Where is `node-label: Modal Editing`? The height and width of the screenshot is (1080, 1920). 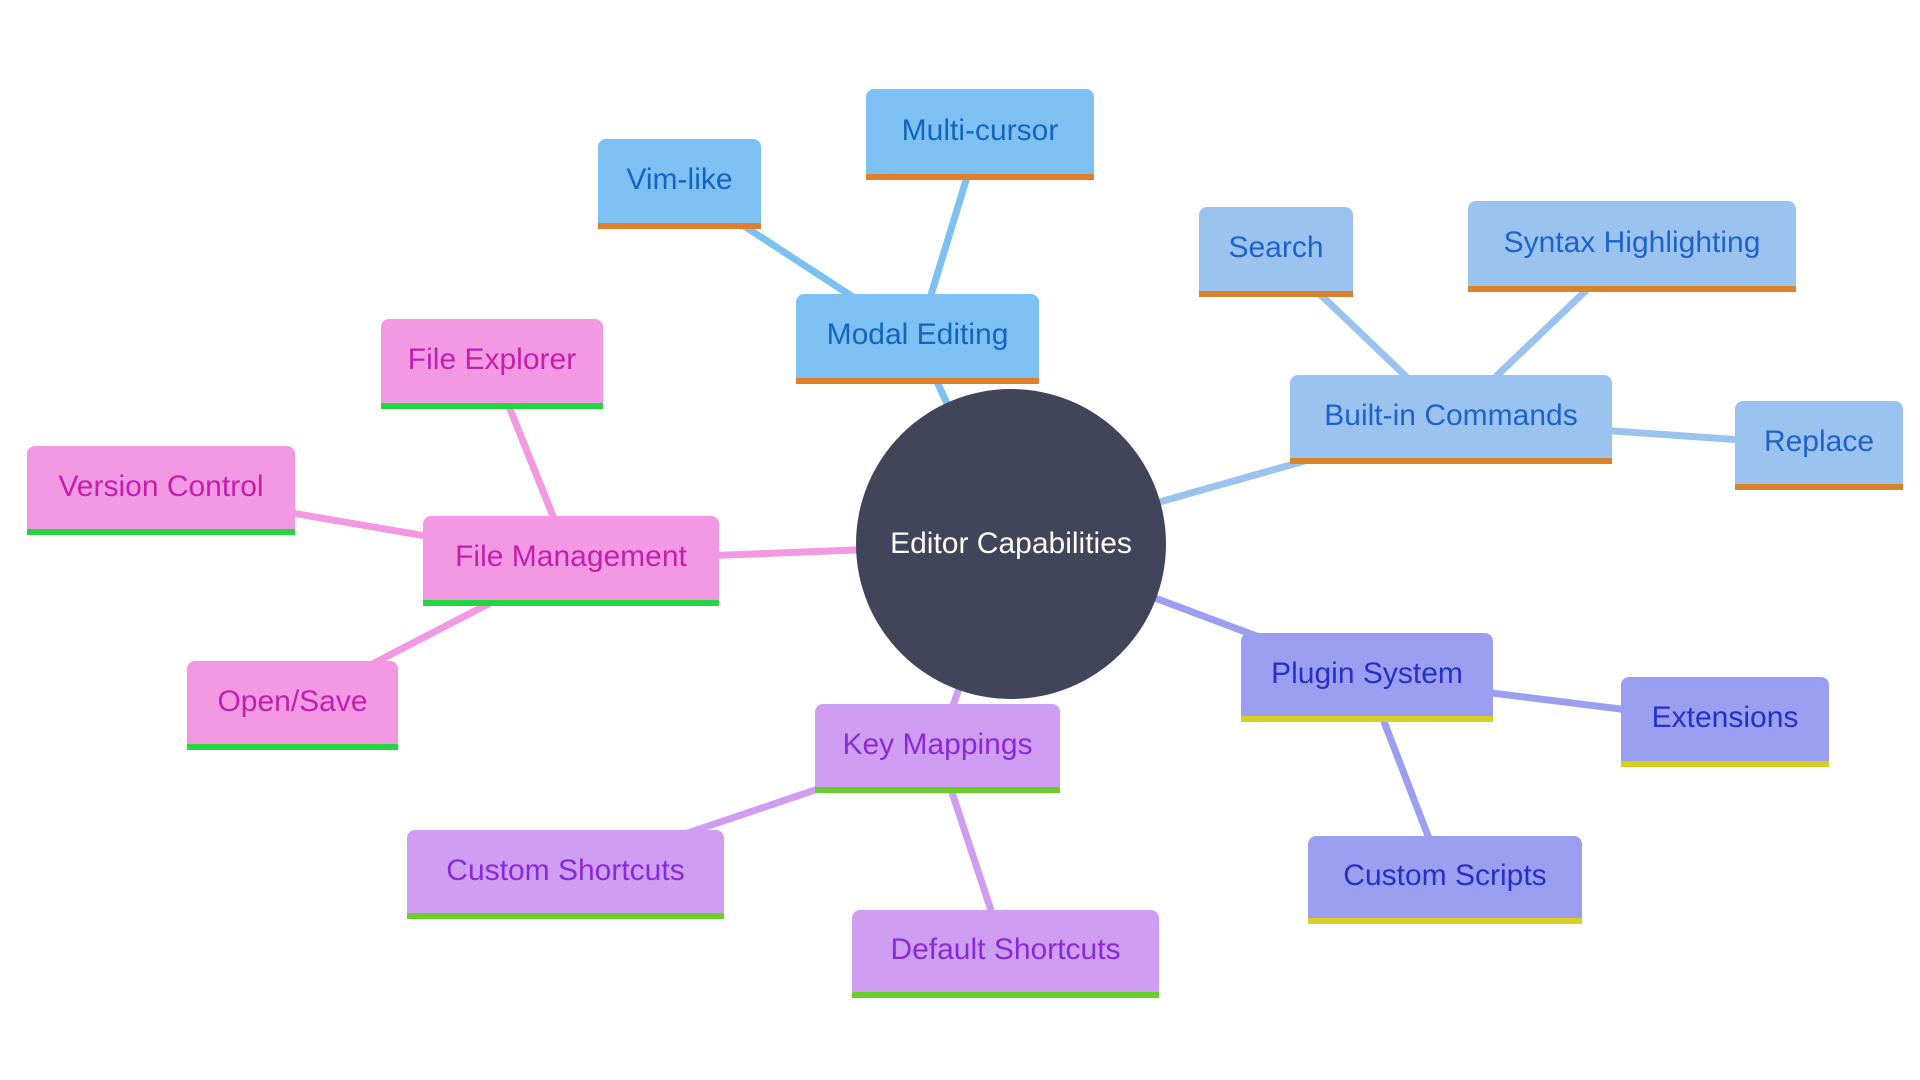 node-label: Modal Editing is located at coordinates (917, 334).